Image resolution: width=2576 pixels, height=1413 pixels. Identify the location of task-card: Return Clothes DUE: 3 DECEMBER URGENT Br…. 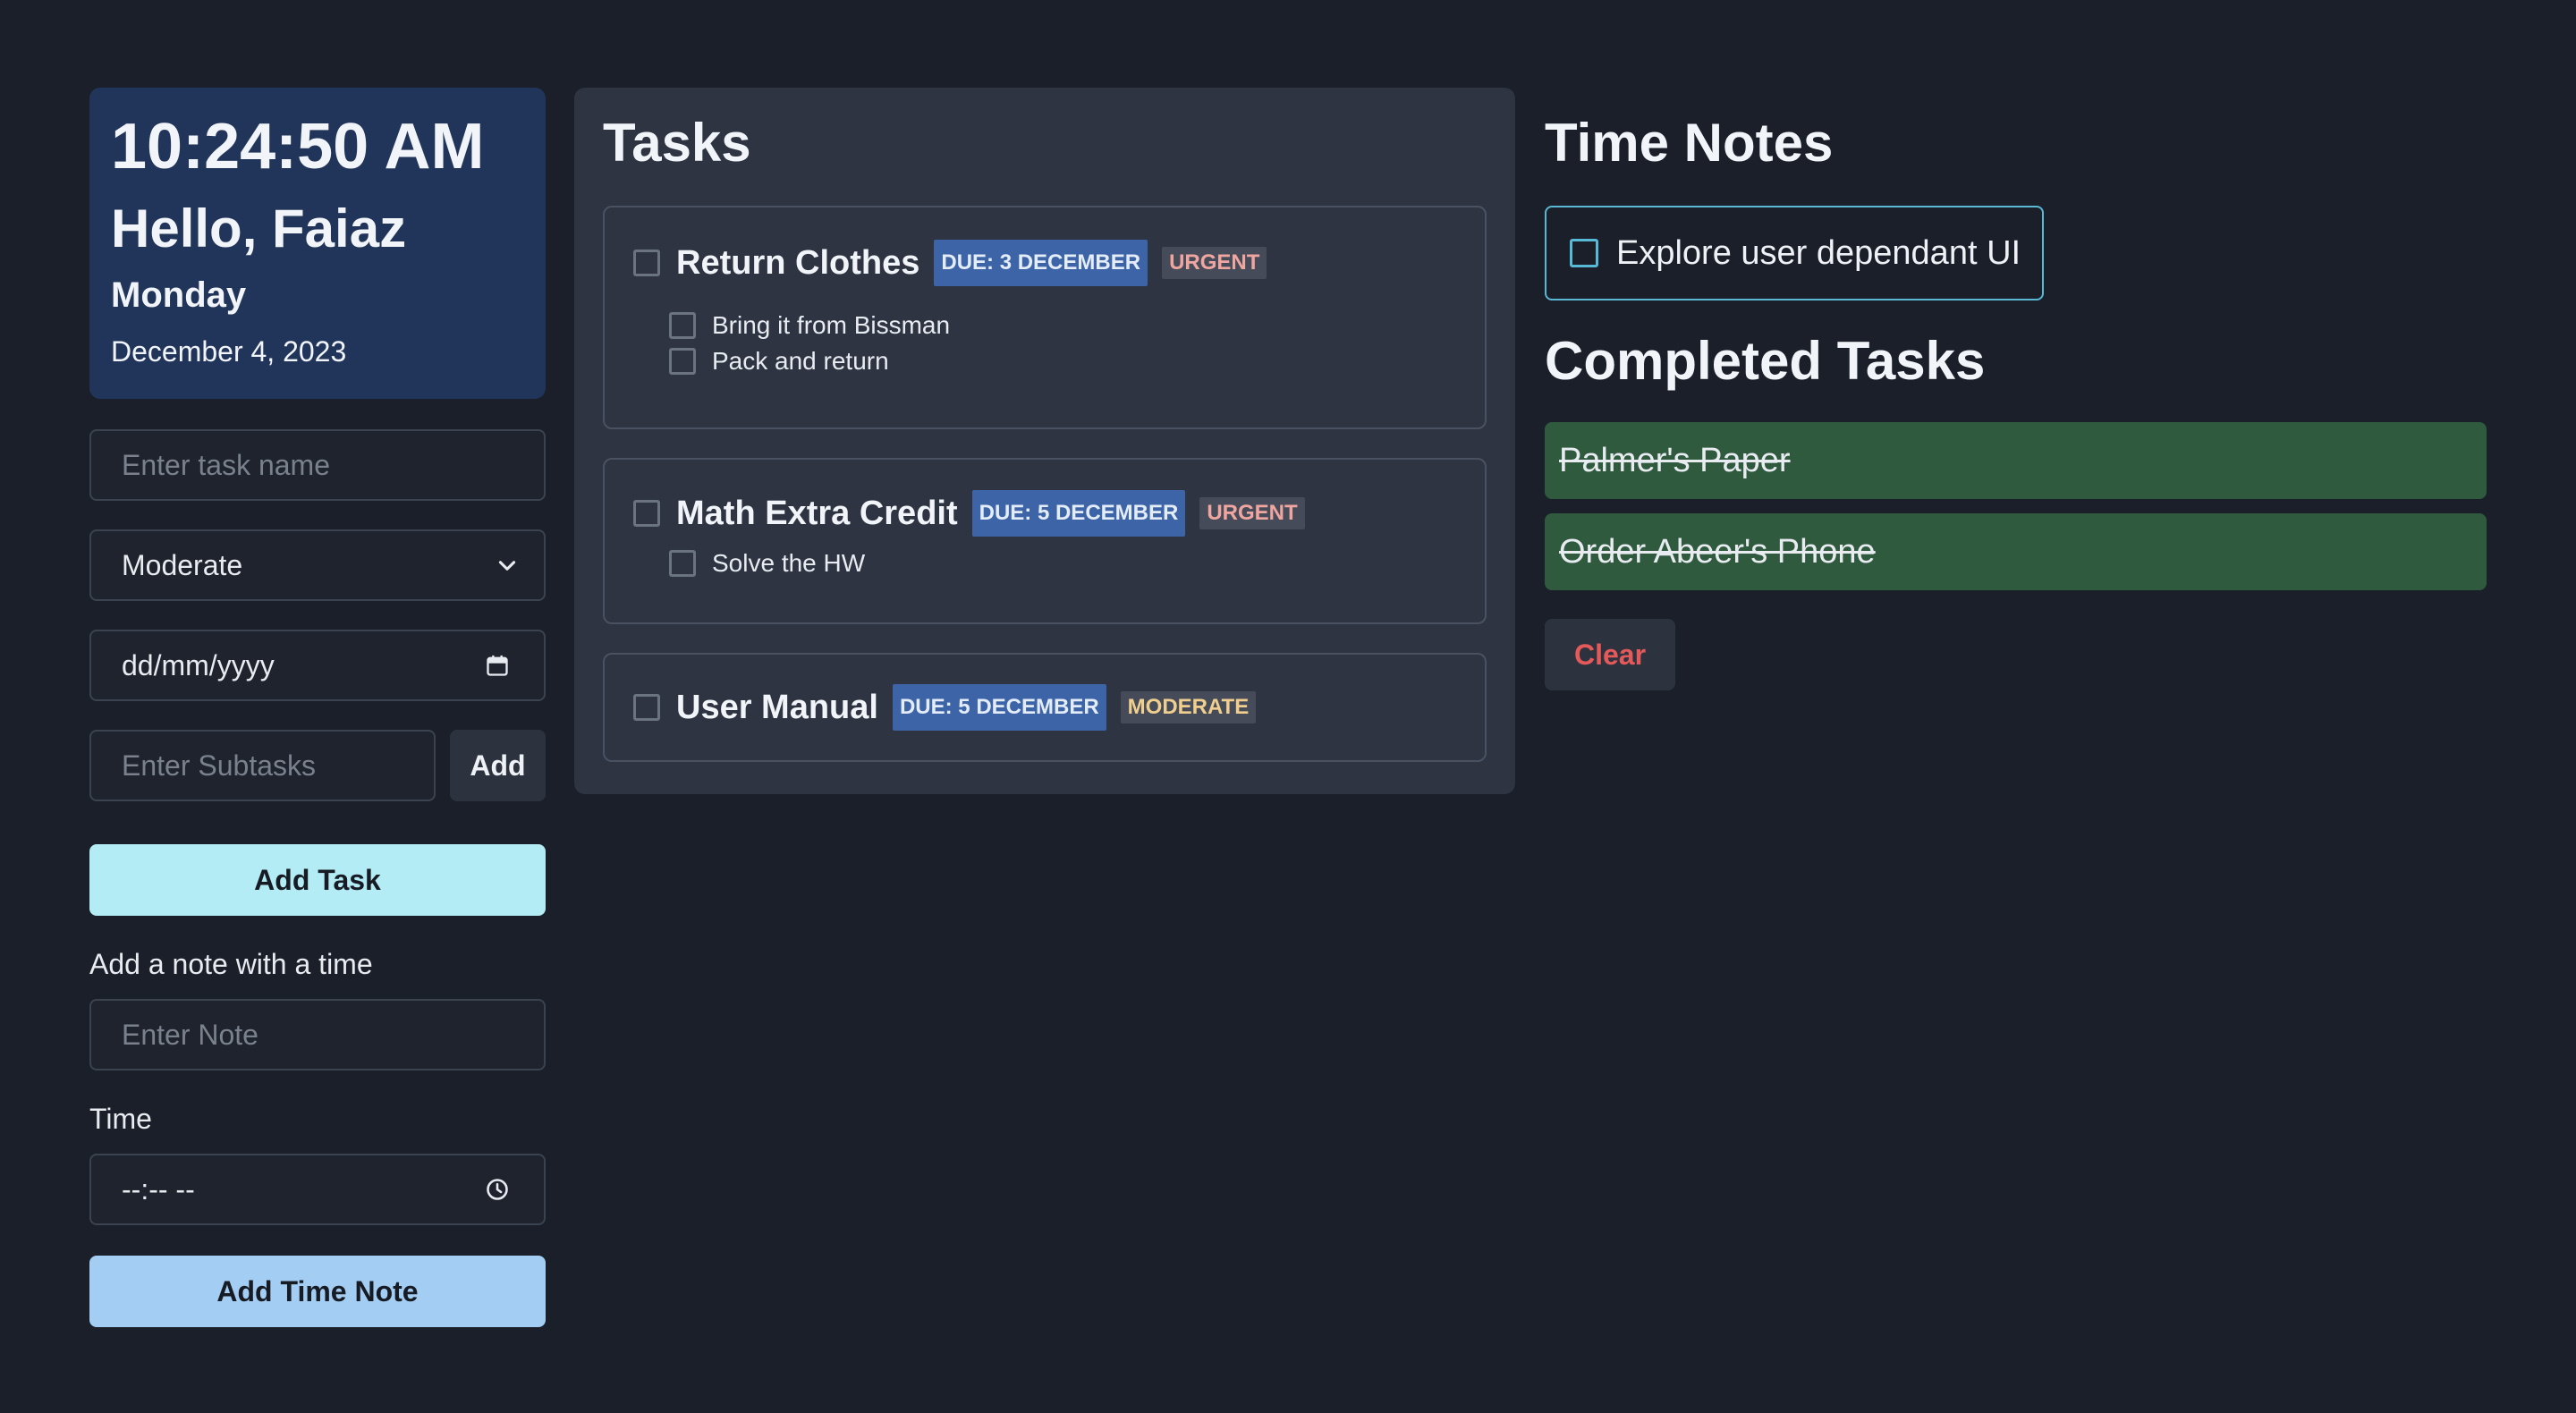
(1045, 317).